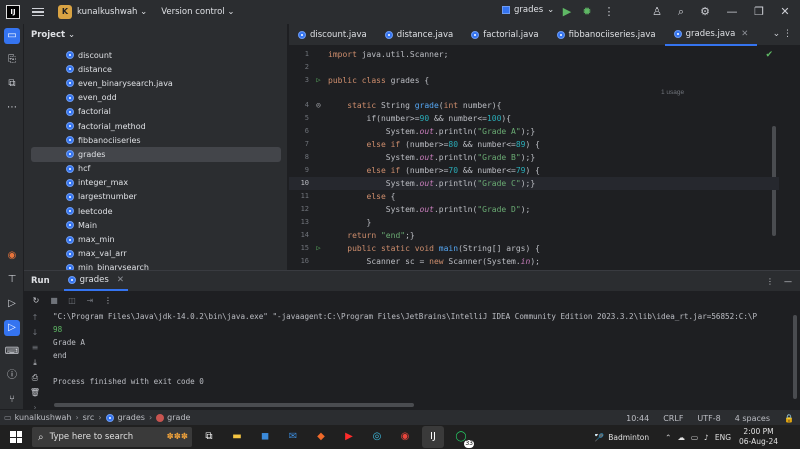 Image resolution: width=800 pixels, height=449 pixels. Describe the element at coordinates (156, 183) in the screenshot. I see `tree-item: integer_max` at that location.